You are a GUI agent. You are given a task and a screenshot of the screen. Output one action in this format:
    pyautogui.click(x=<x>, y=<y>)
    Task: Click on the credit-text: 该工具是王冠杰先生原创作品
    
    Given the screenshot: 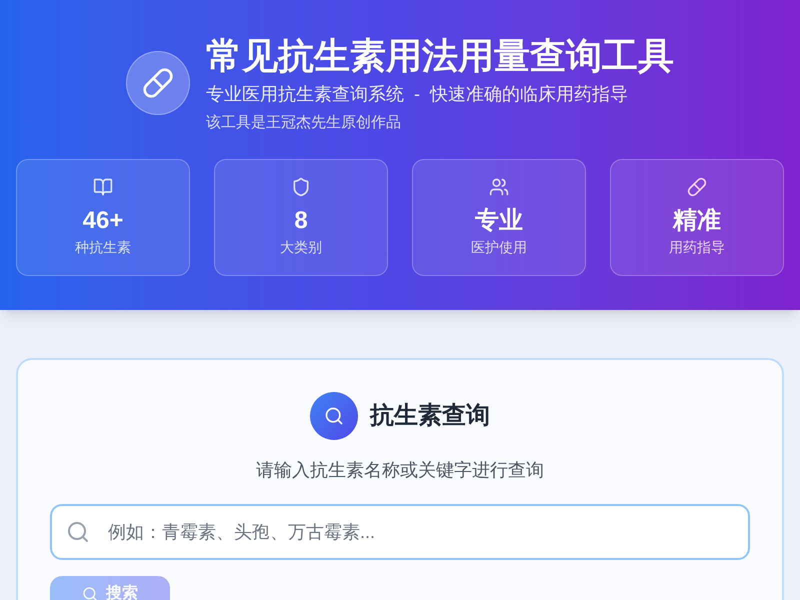 What is the action you would take?
    pyautogui.click(x=304, y=123)
    